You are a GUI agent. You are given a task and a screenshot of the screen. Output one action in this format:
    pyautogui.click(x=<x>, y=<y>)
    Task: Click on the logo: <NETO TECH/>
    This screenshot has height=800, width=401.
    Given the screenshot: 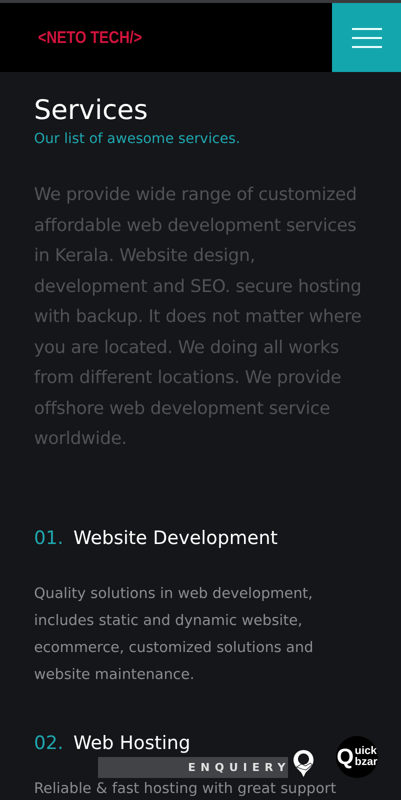 What is the action you would take?
    pyautogui.click(x=90, y=38)
    